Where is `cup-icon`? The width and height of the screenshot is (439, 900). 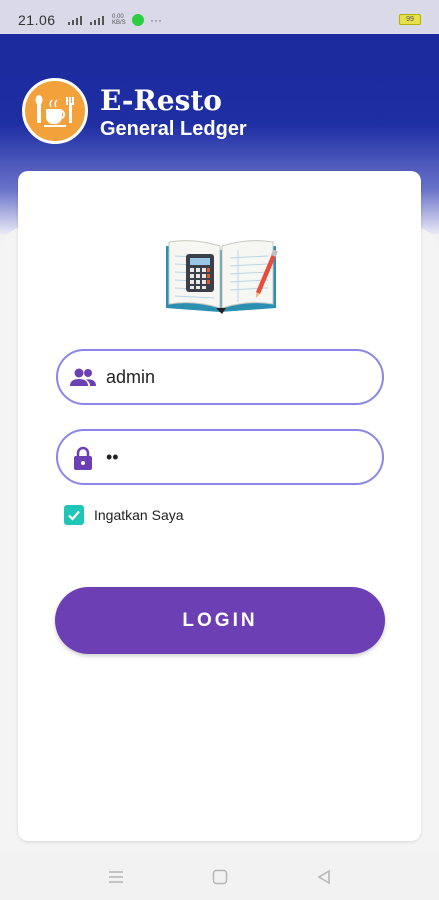 cup-icon is located at coordinates (55, 111).